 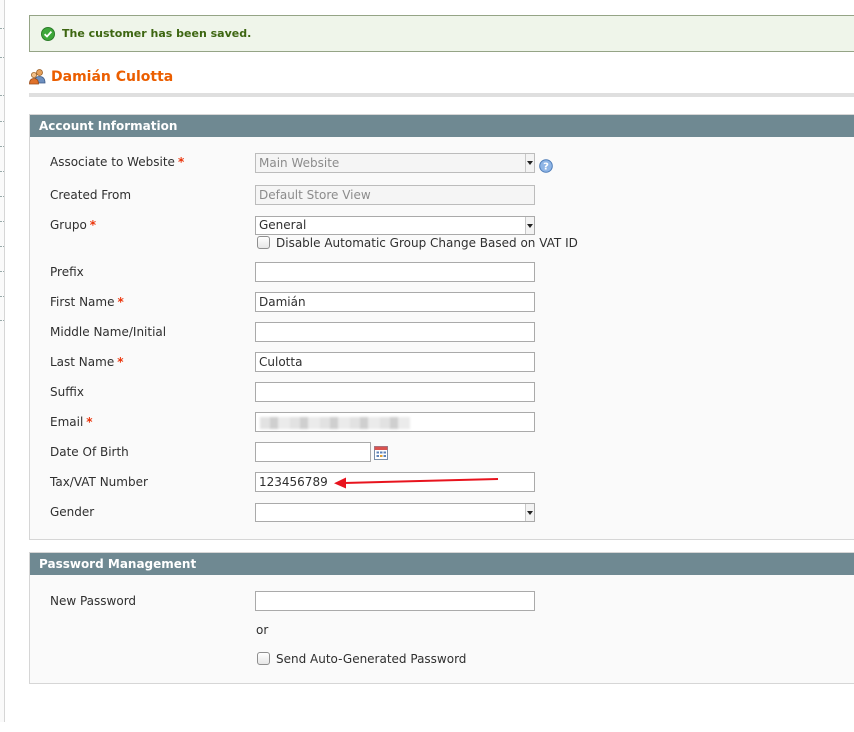 I want to click on middle-name-input, so click(x=395, y=332).